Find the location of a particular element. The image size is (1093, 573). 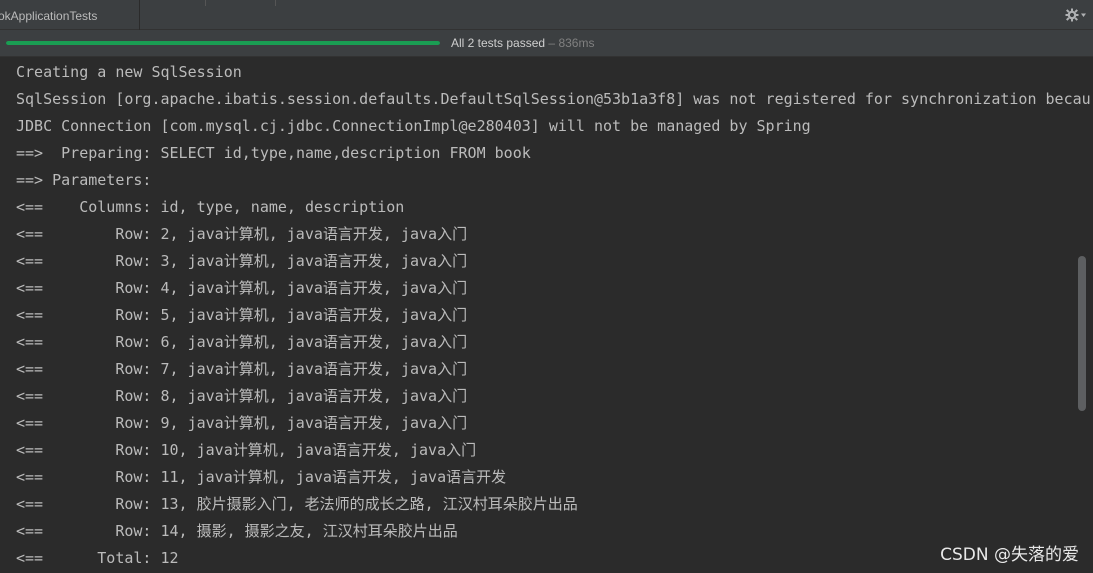

console-line: <== Row: 4, java计算机, java语言开发, java入门 is located at coordinates (242, 288).